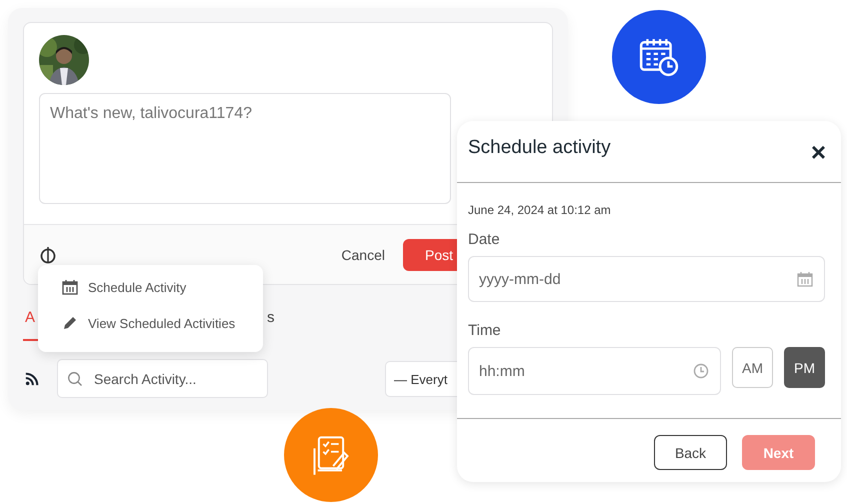  I want to click on rss-icon, so click(32, 379).